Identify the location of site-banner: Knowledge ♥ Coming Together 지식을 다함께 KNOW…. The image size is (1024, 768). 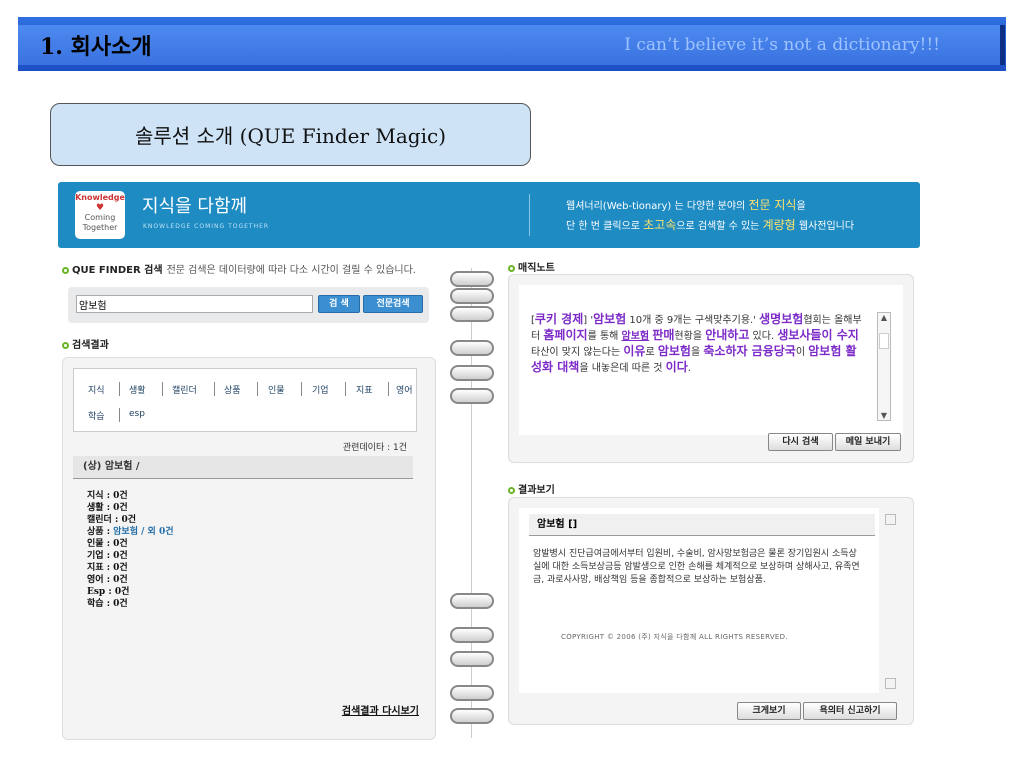
(489, 215).